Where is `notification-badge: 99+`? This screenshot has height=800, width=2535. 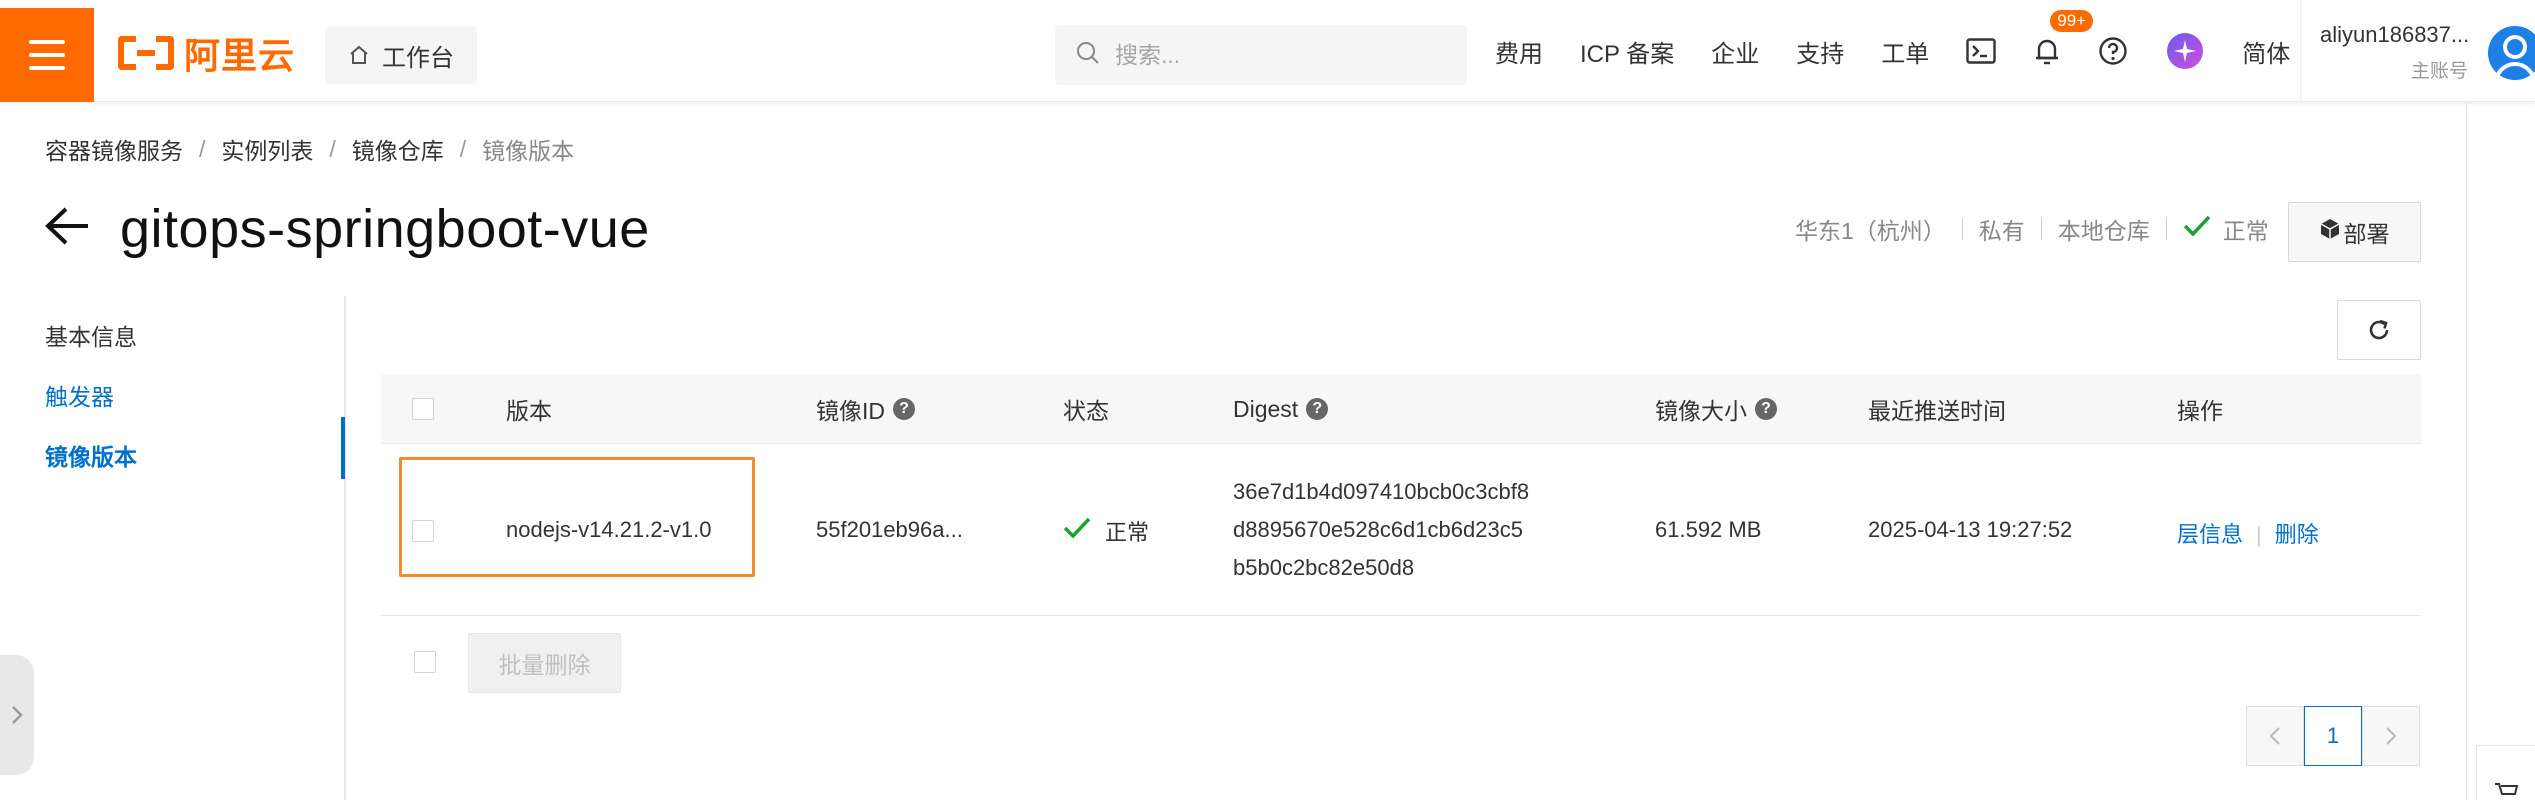 notification-badge: 99+ is located at coordinates (2072, 21).